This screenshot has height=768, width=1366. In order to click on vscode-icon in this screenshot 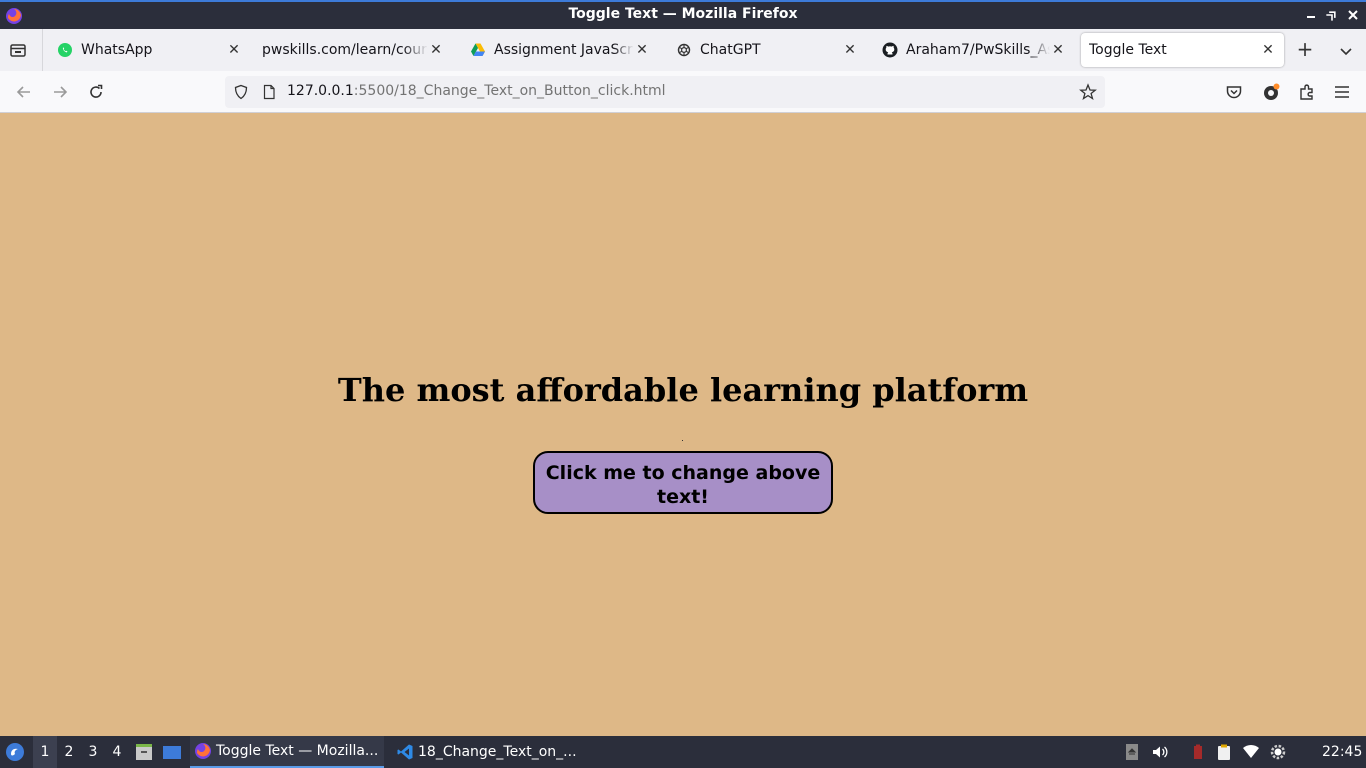, I will do `click(405, 752)`.